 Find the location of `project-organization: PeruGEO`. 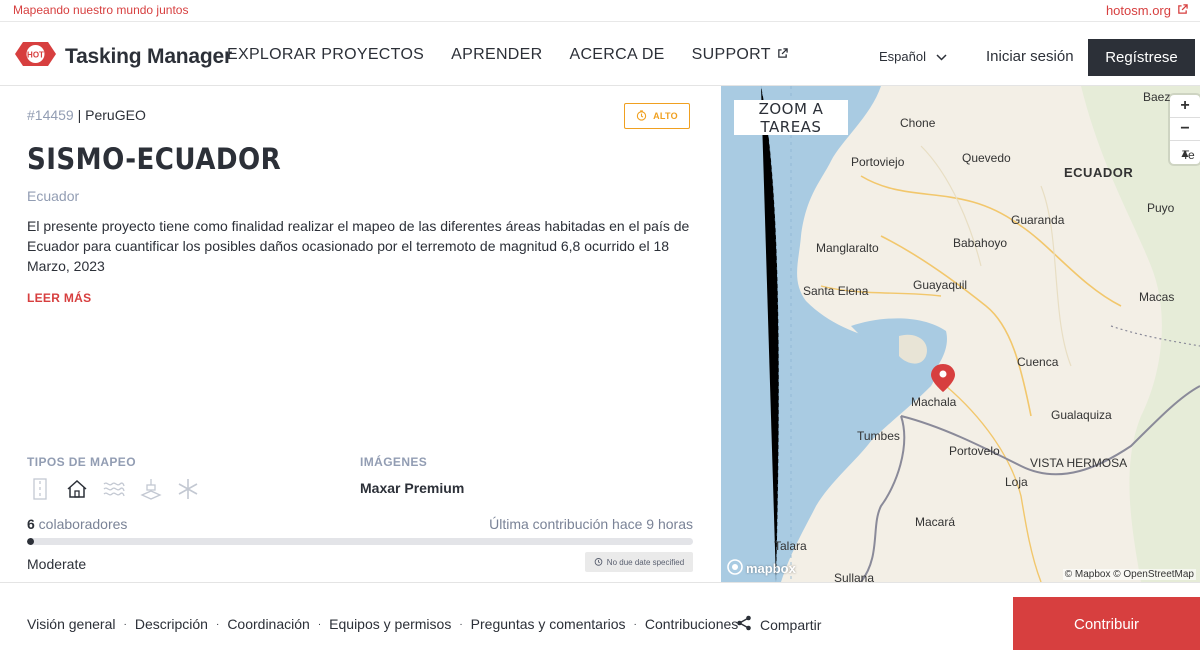

project-organization: PeruGEO is located at coordinates (115, 115).